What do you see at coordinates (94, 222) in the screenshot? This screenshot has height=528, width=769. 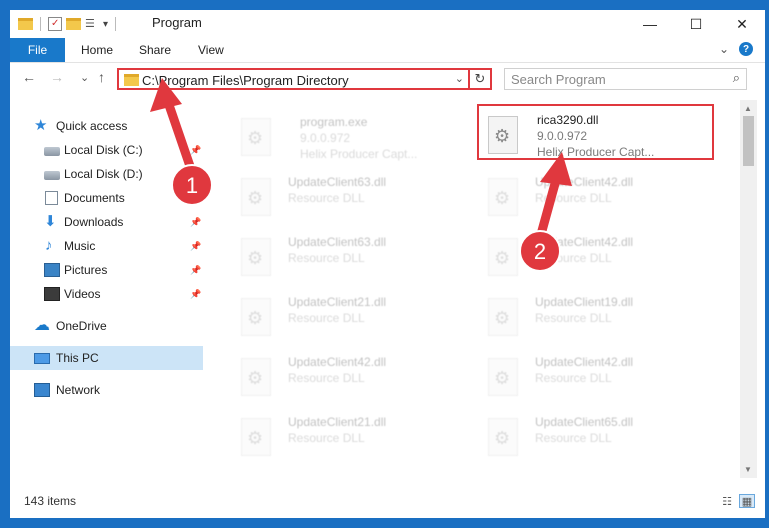 I see `sidebar-item-label: Downloads` at bounding box center [94, 222].